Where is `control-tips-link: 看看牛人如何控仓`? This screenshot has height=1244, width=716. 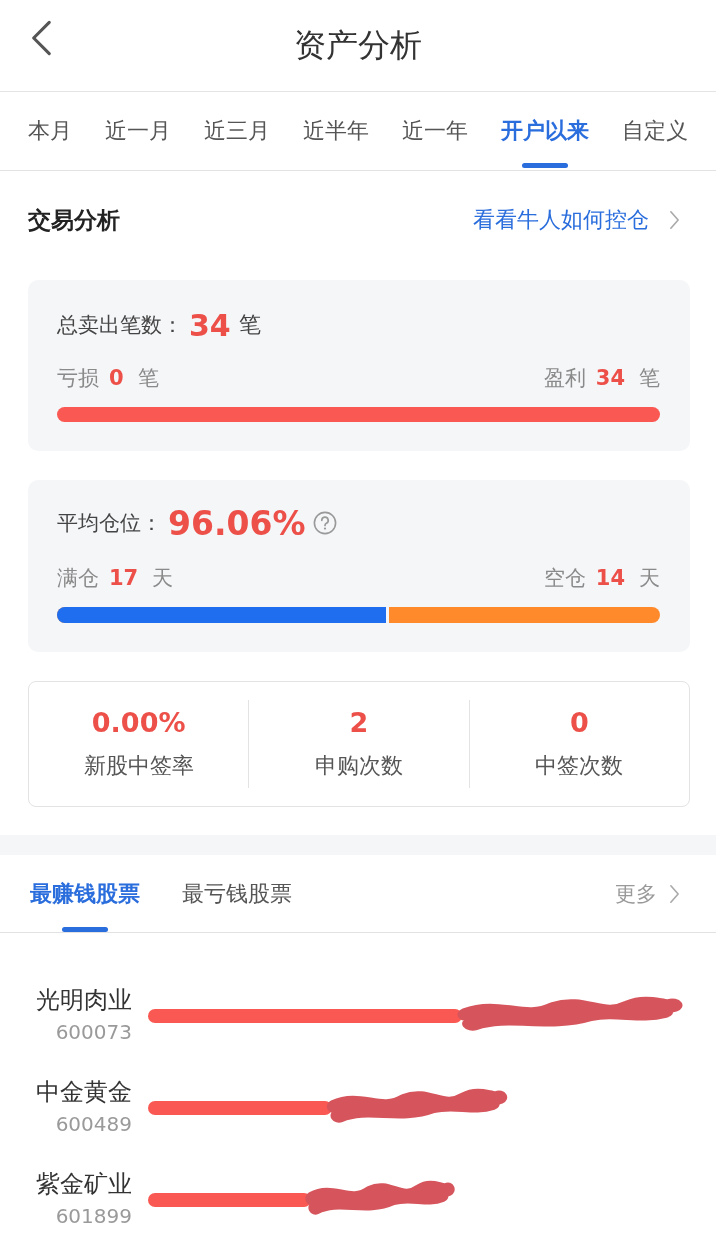 control-tips-link: 看看牛人如何控仓 is located at coordinates (561, 220).